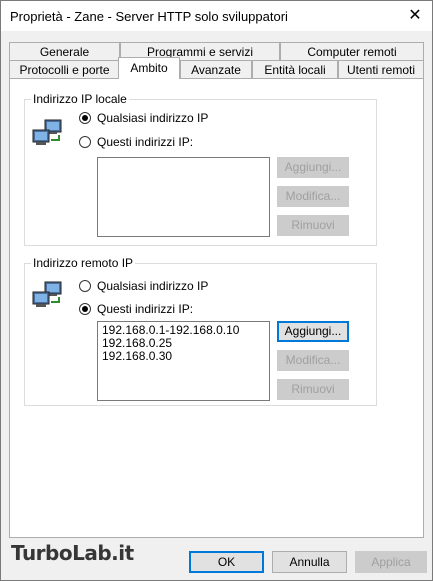 This screenshot has height=581, width=433. I want to click on local-ip-list, so click(183, 197).